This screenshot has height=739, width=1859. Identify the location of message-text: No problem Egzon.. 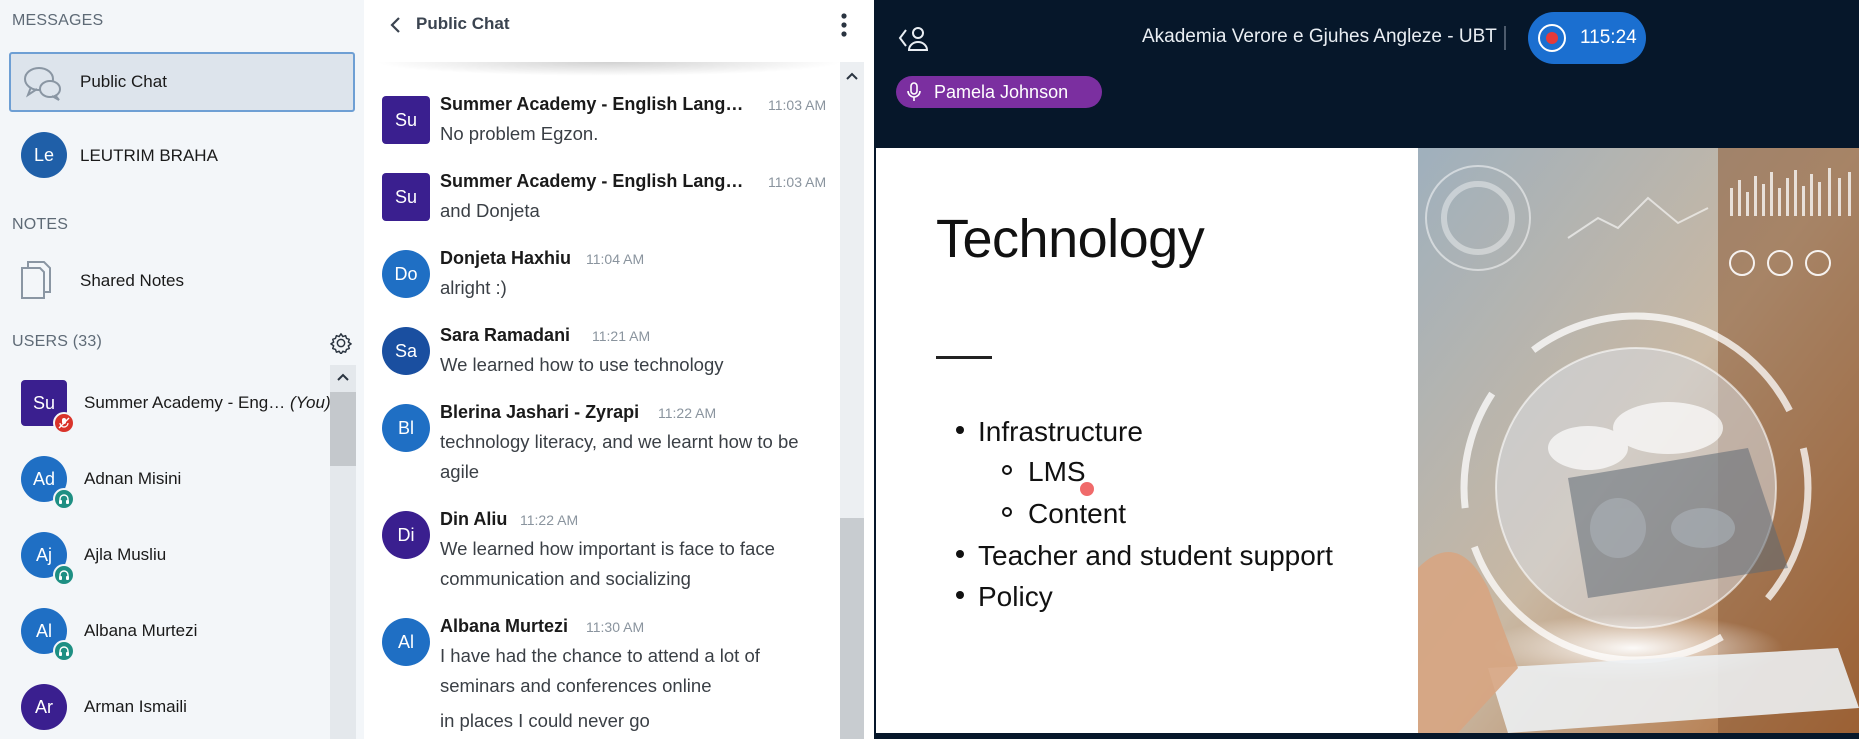
(519, 133).